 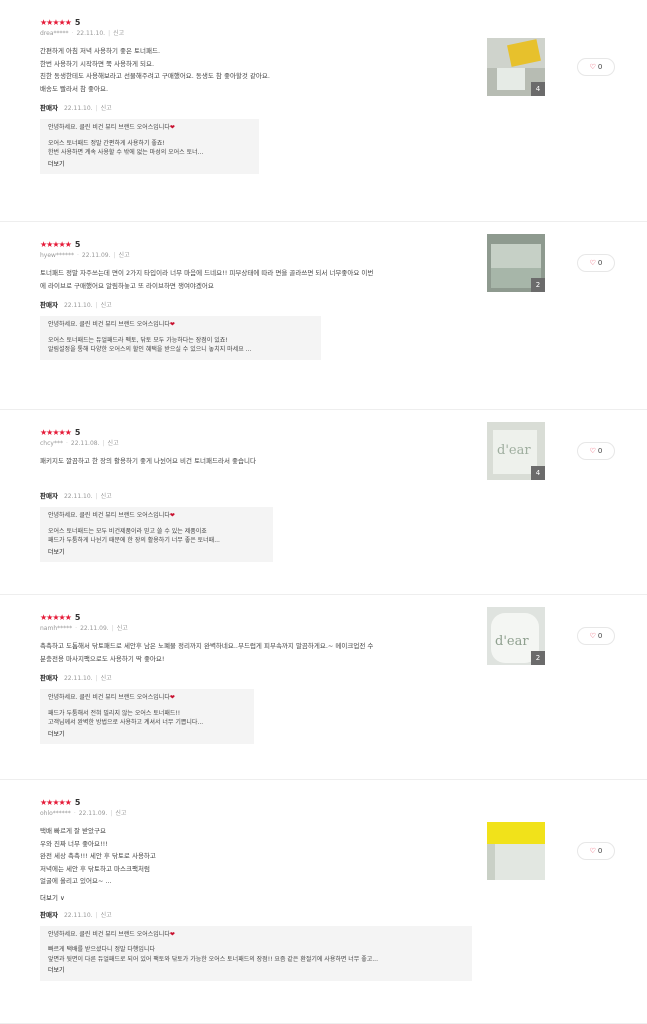 What do you see at coordinates (85, 443) in the screenshot?
I see `review-date: 22.11.08.` at bounding box center [85, 443].